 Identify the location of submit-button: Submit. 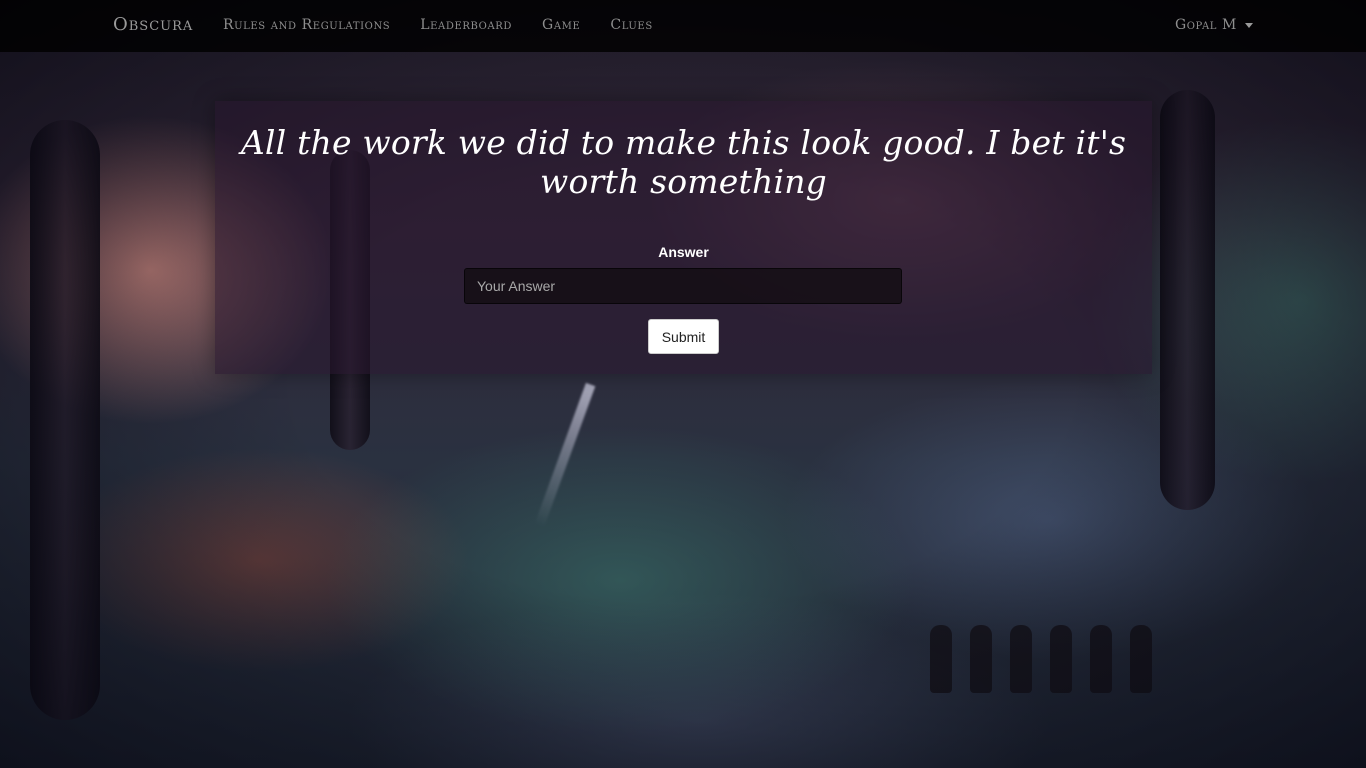
(683, 336).